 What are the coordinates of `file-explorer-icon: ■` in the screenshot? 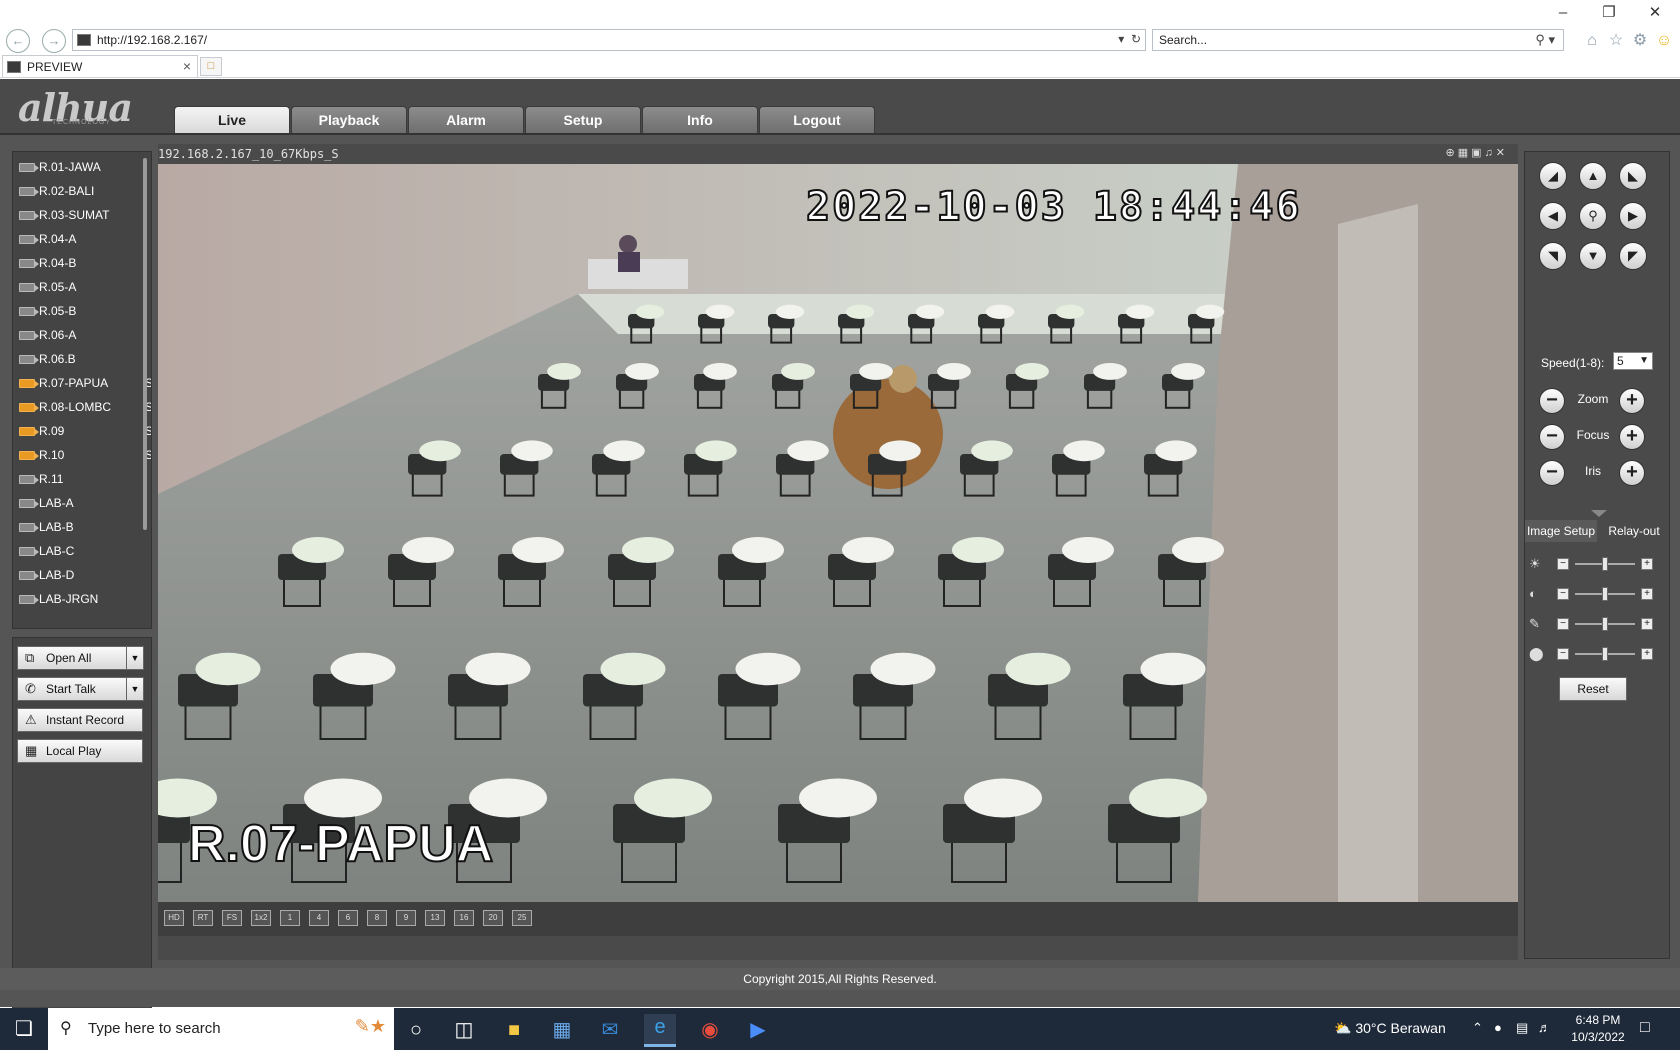 It's located at (514, 1030).